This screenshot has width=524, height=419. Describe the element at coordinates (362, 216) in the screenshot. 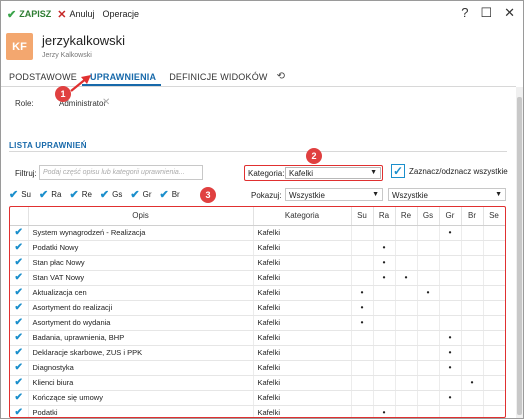

I see `column-header-su: Su` at that location.